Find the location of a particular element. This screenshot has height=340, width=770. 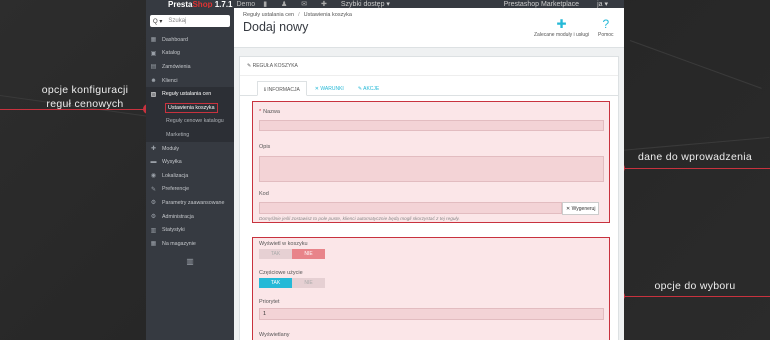

sidebar-subitem-cart-rules: Ustawienia koszyka is located at coordinates (190, 107).